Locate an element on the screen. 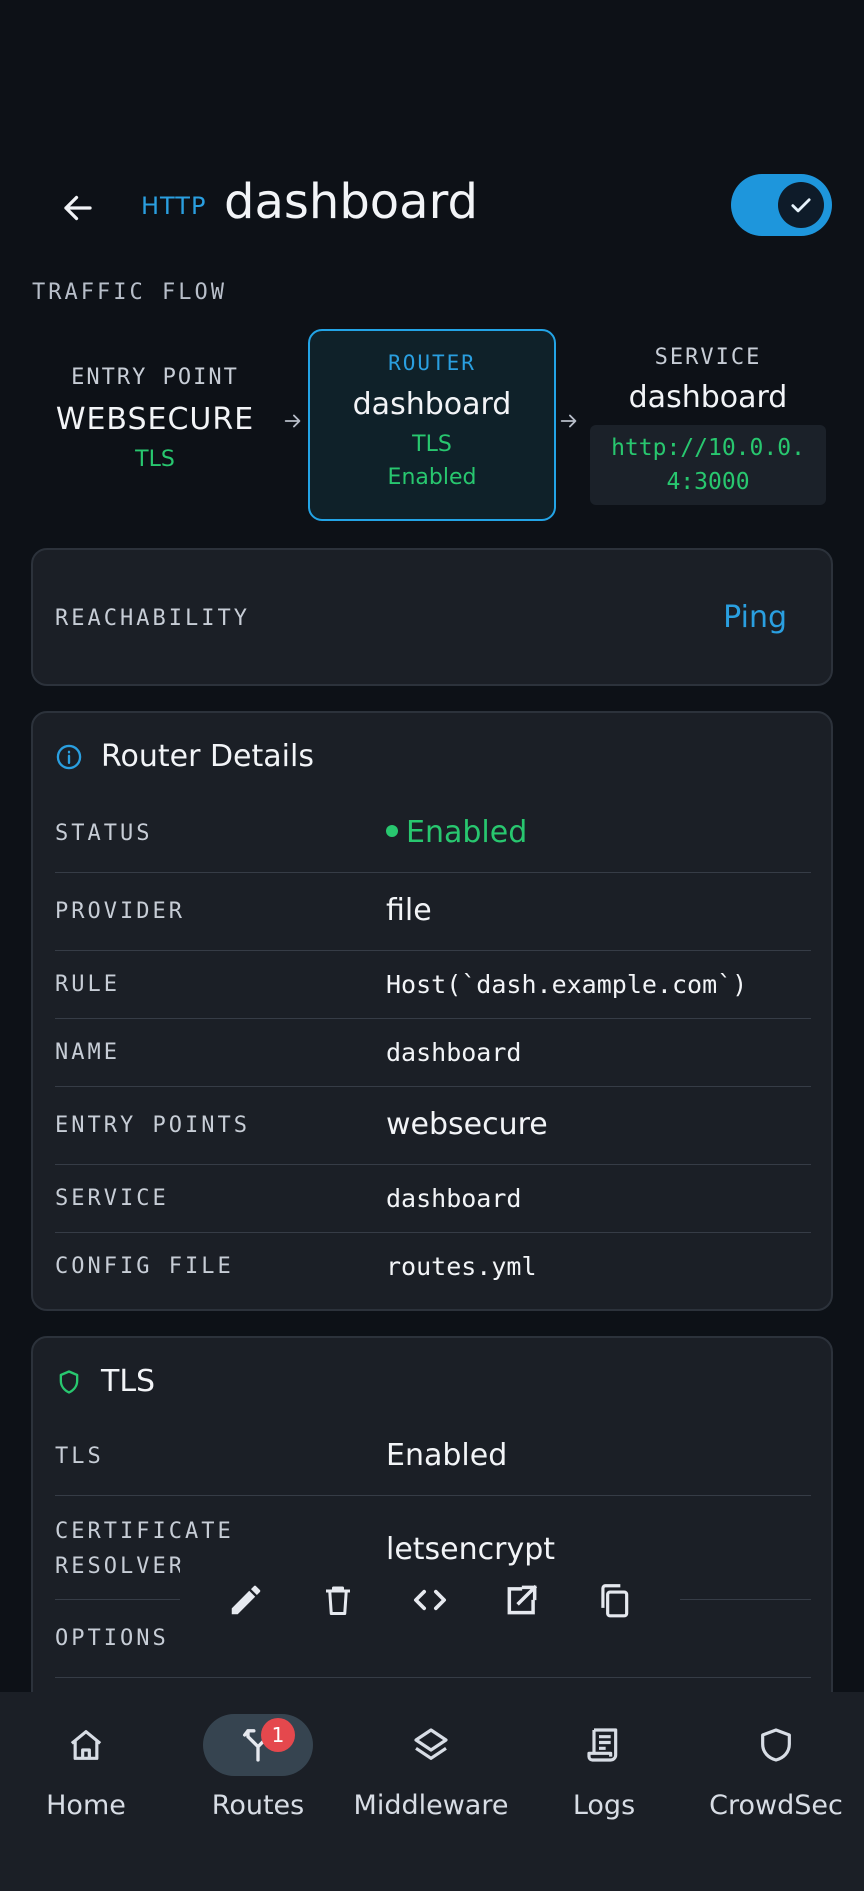 This screenshot has width=864, height=1891. nav-home-icon-wrap is located at coordinates (86, 1745).